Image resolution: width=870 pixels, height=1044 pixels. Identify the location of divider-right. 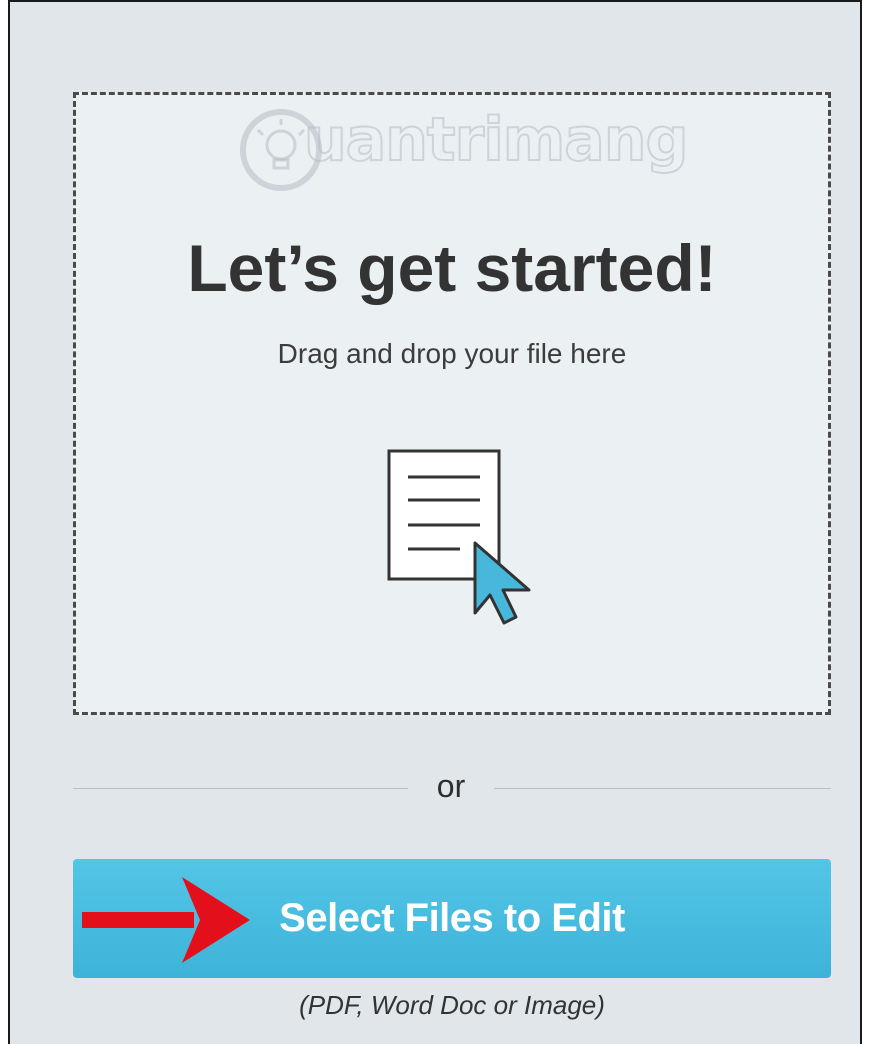
(662, 788).